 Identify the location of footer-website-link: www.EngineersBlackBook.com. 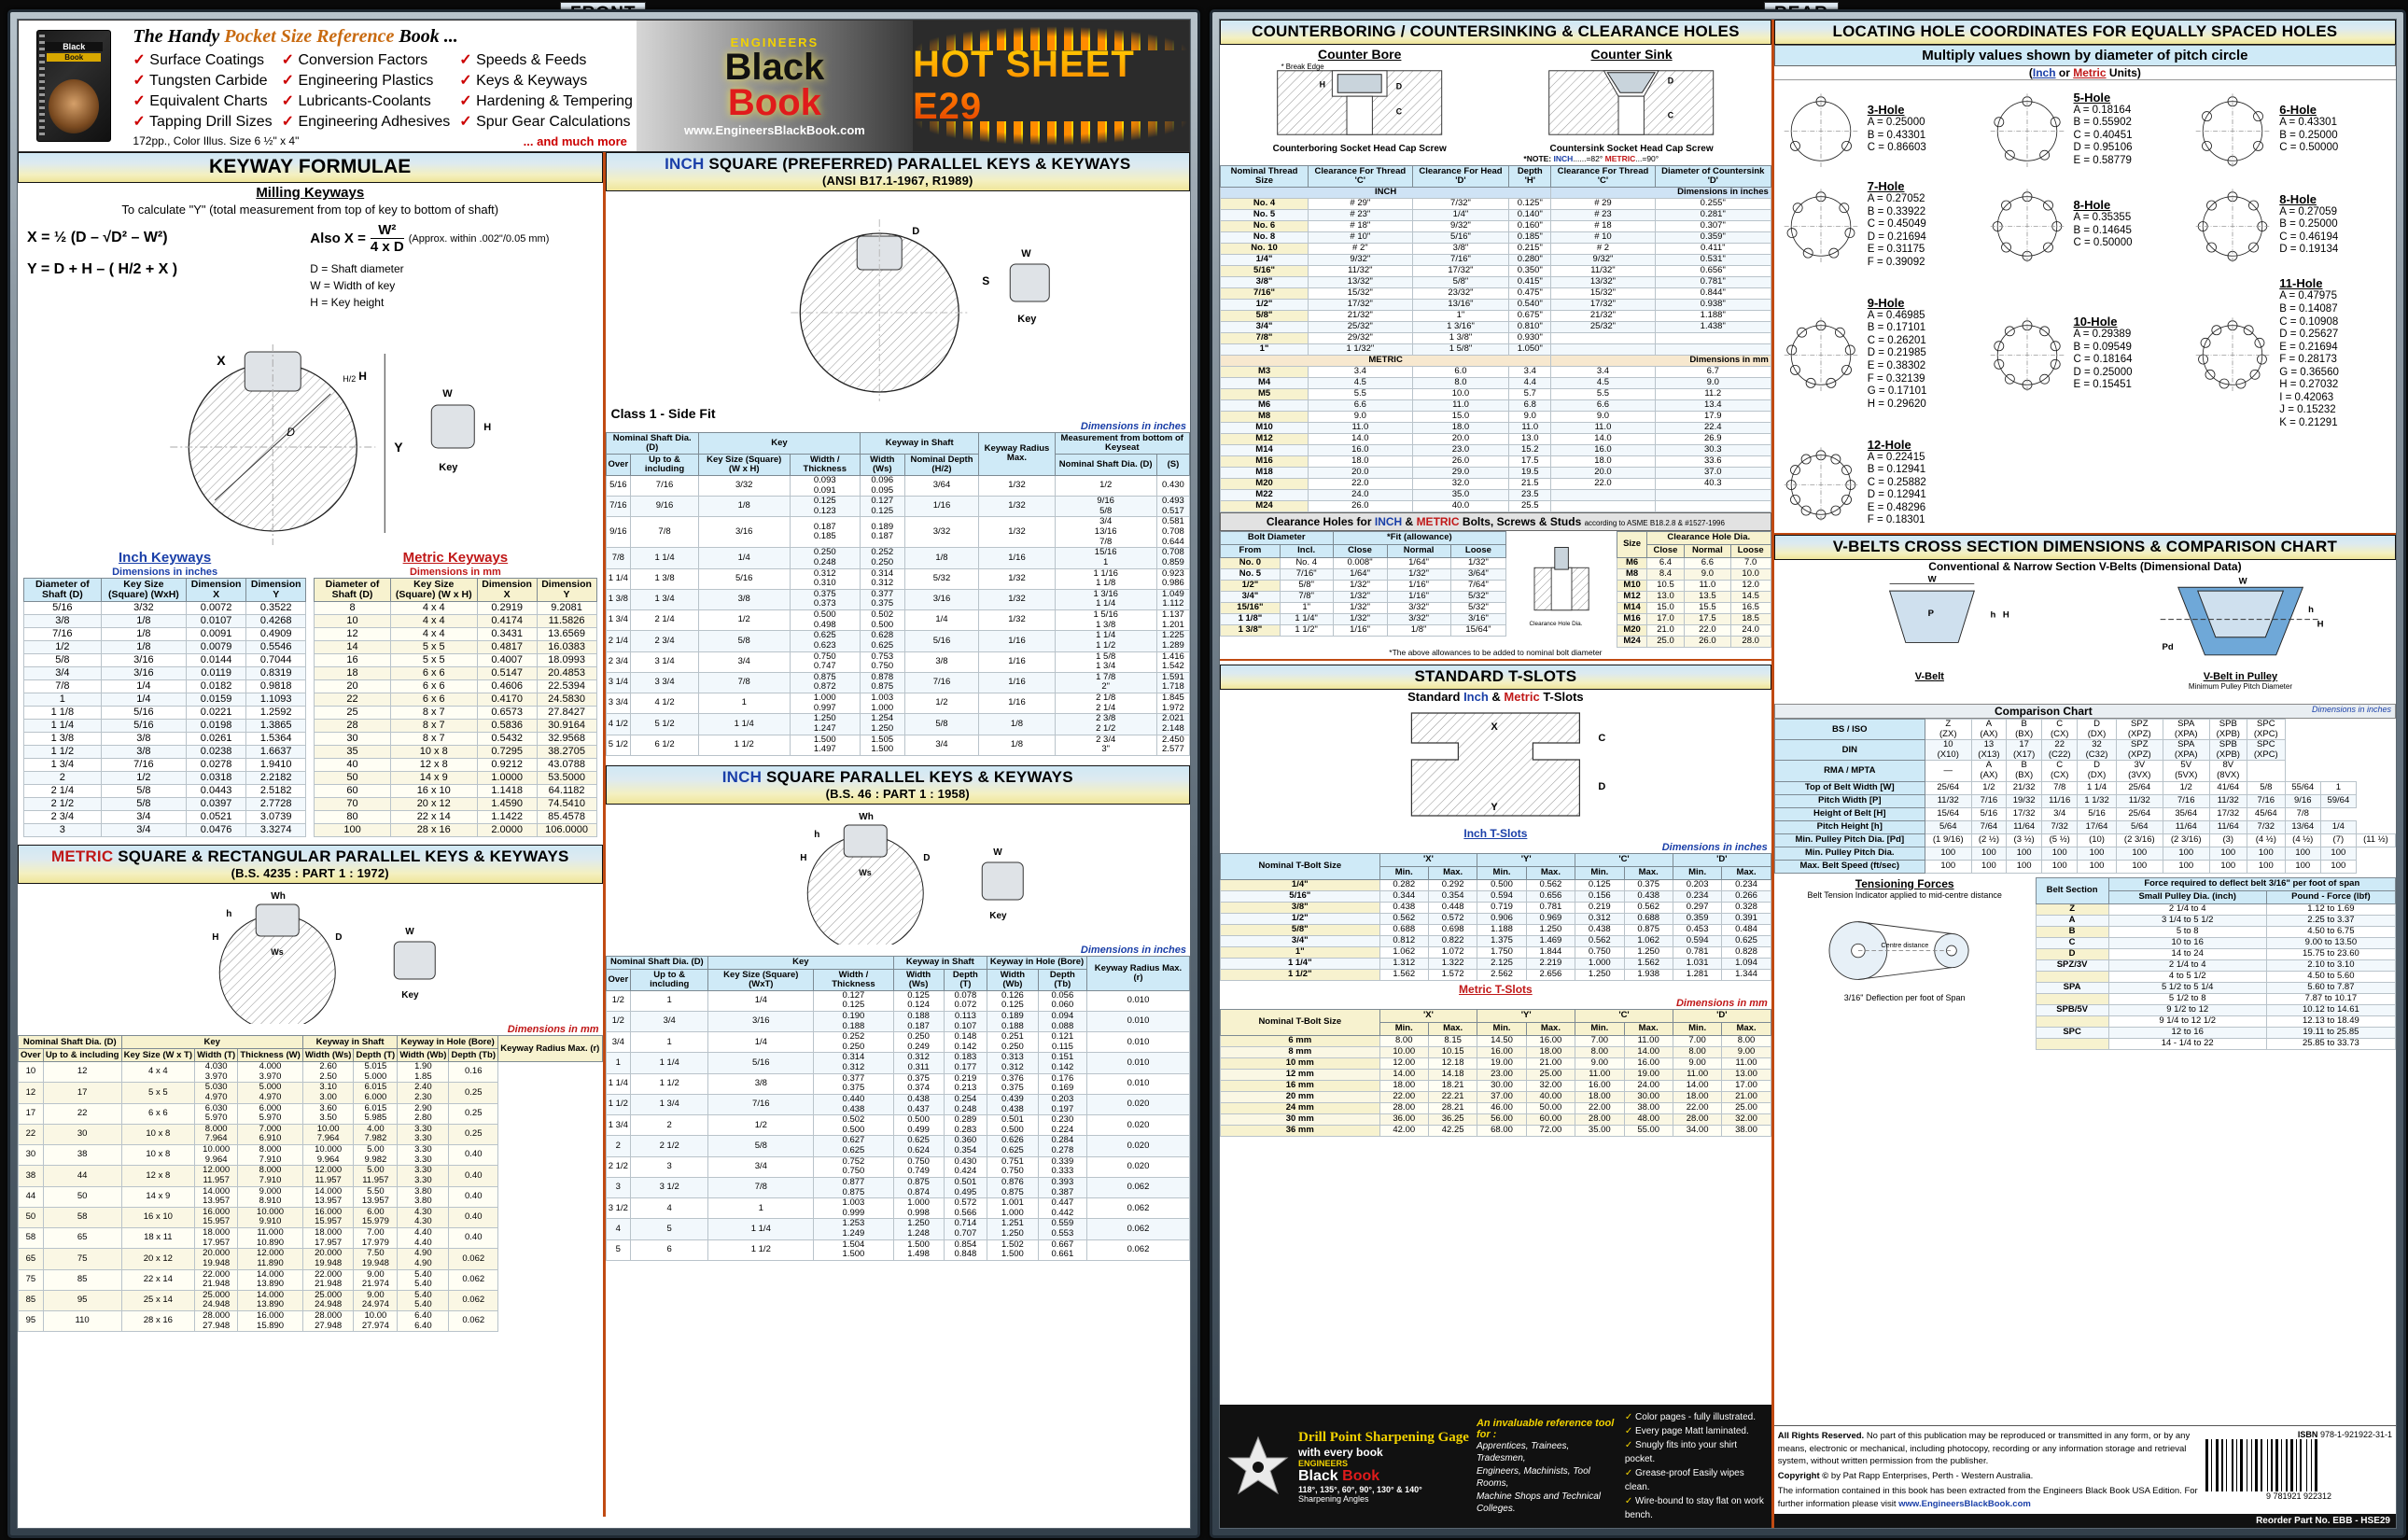
(1964, 1504).